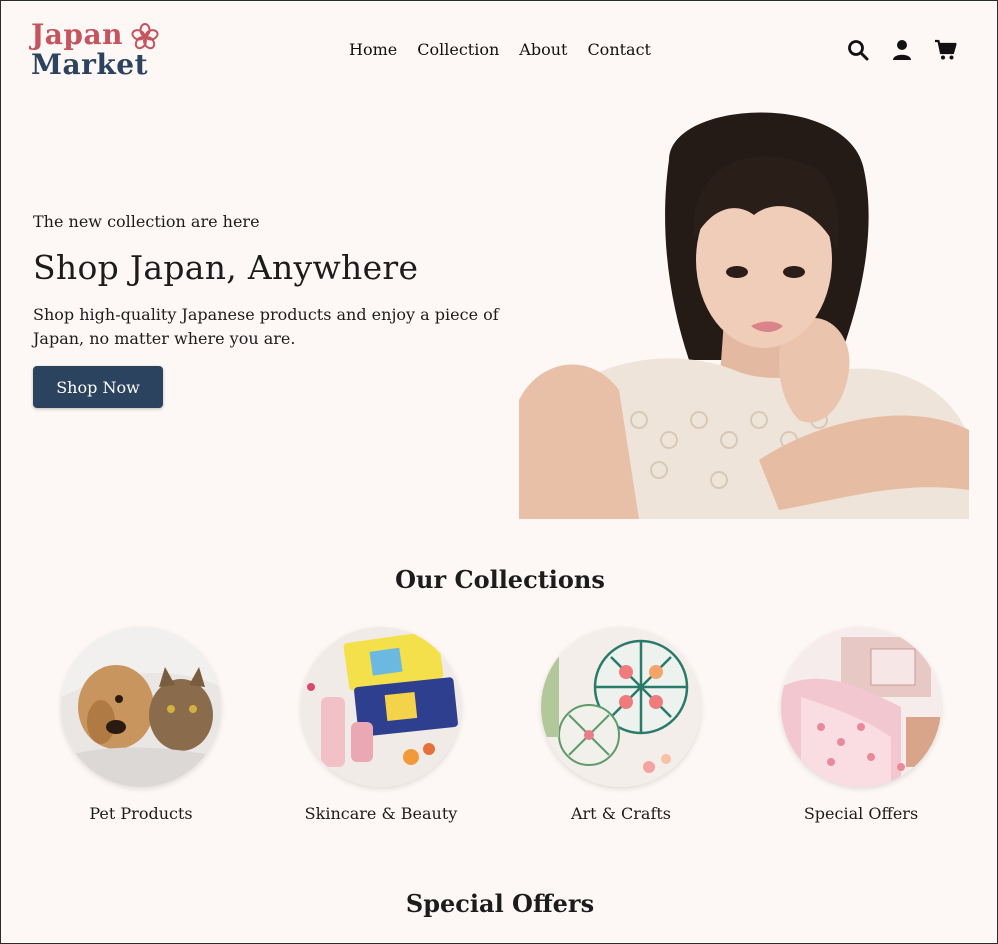 The image size is (998, 944). I want to click on collection-label: Pet Products, so click(141, 813).